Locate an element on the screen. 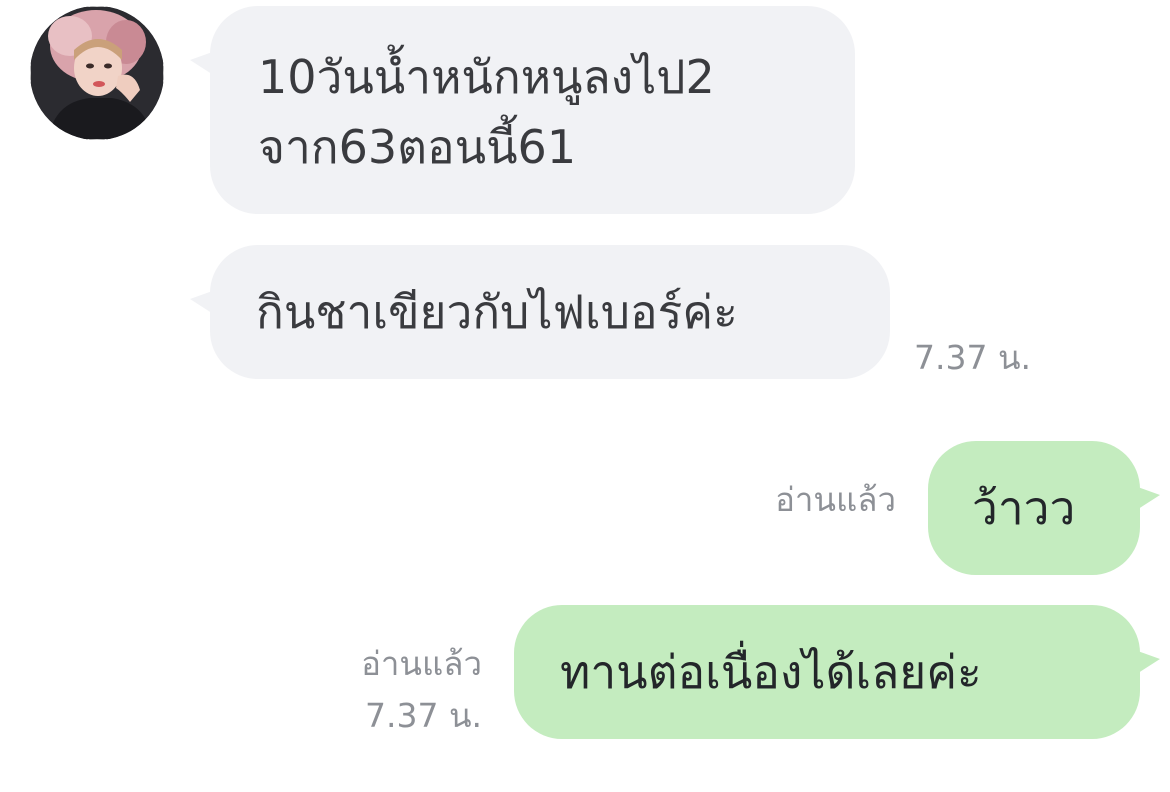 Image resolution: width=1170 pixels, height=792 pixels. message-bubble: ว้าวว is located at coordinates (1044, 508).